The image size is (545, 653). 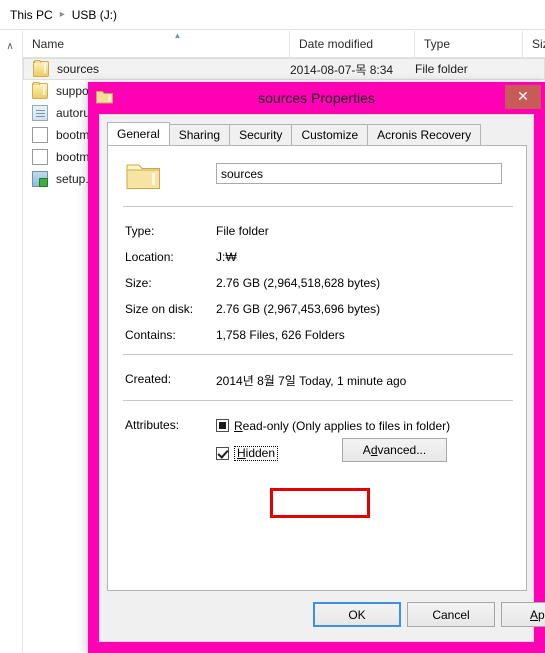 What do you see at coordinates (138, 283) in the screenshot?
I see `detail-label: Size:` at bounding box center [138, 283].